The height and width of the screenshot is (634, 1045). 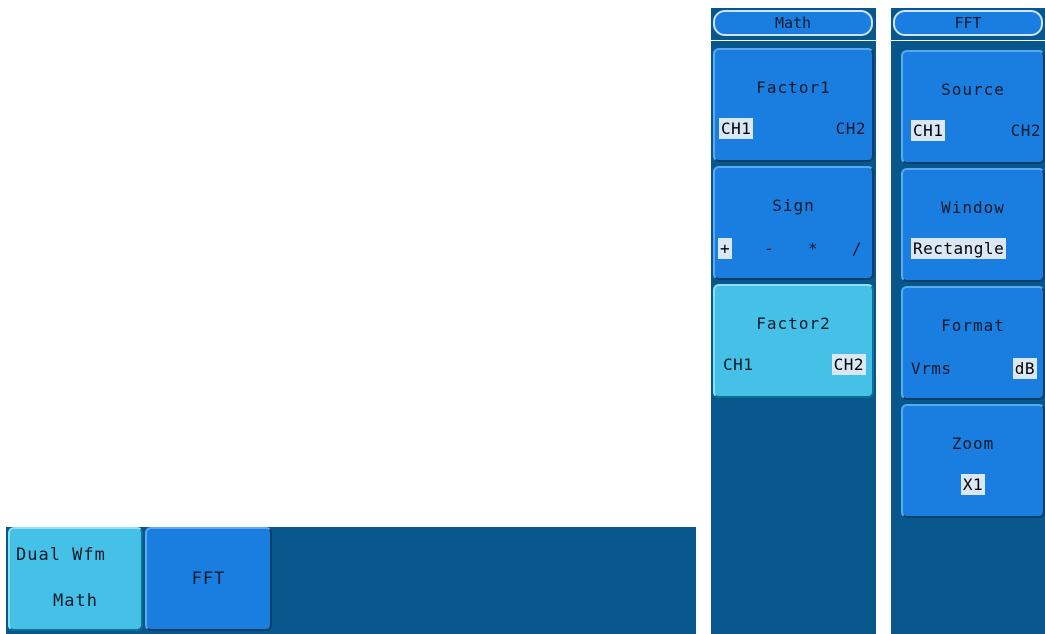 I want to click on factor2-option-ch2: CH2, so click(x=848, y=364).